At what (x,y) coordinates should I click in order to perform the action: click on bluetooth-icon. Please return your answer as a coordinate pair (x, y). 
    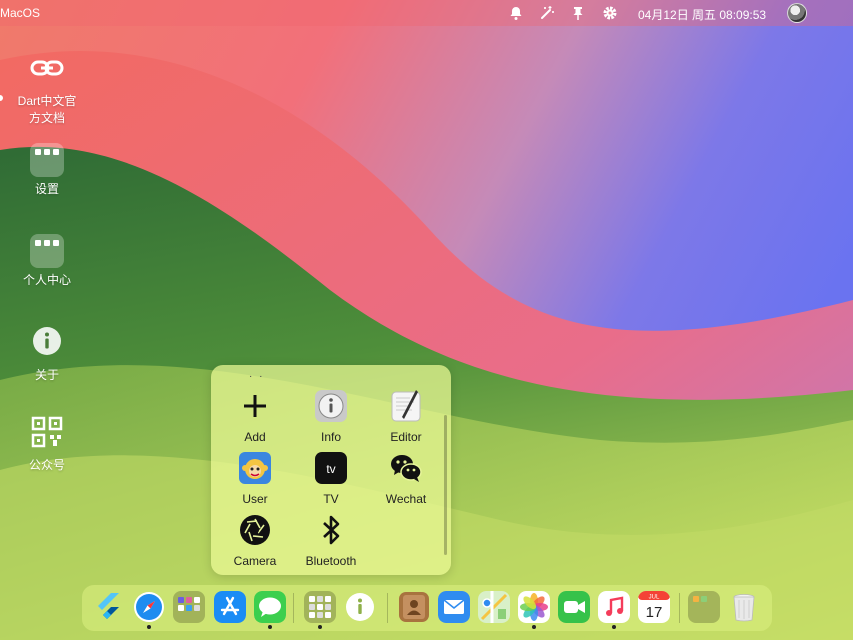
    Looking at the image, I should click on (331, 530).